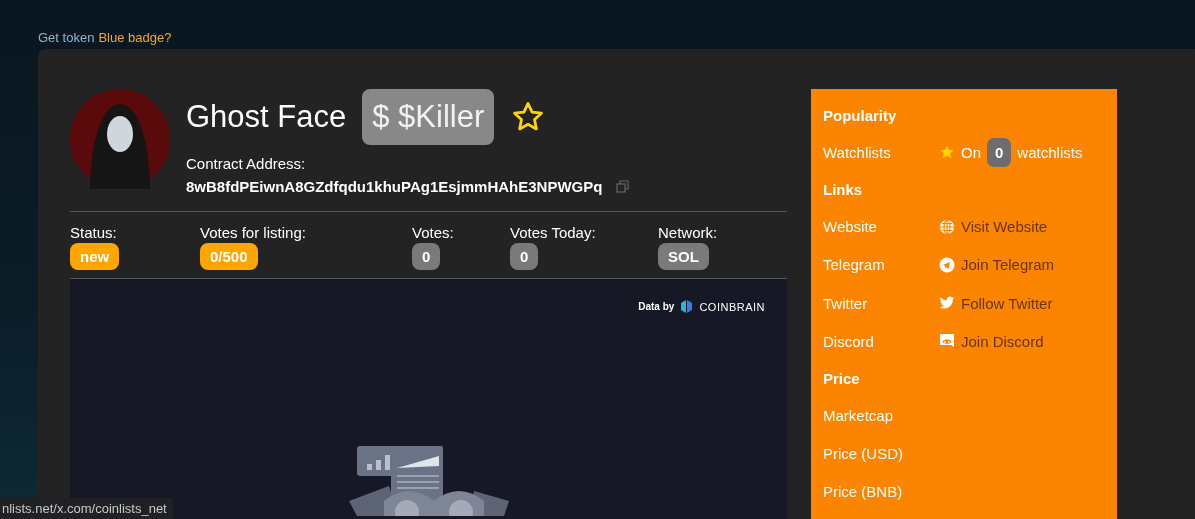 The height and width of the screenshot is (519, 1195). I want to click on social-link: Follow Twitter, so click(1007, 303).